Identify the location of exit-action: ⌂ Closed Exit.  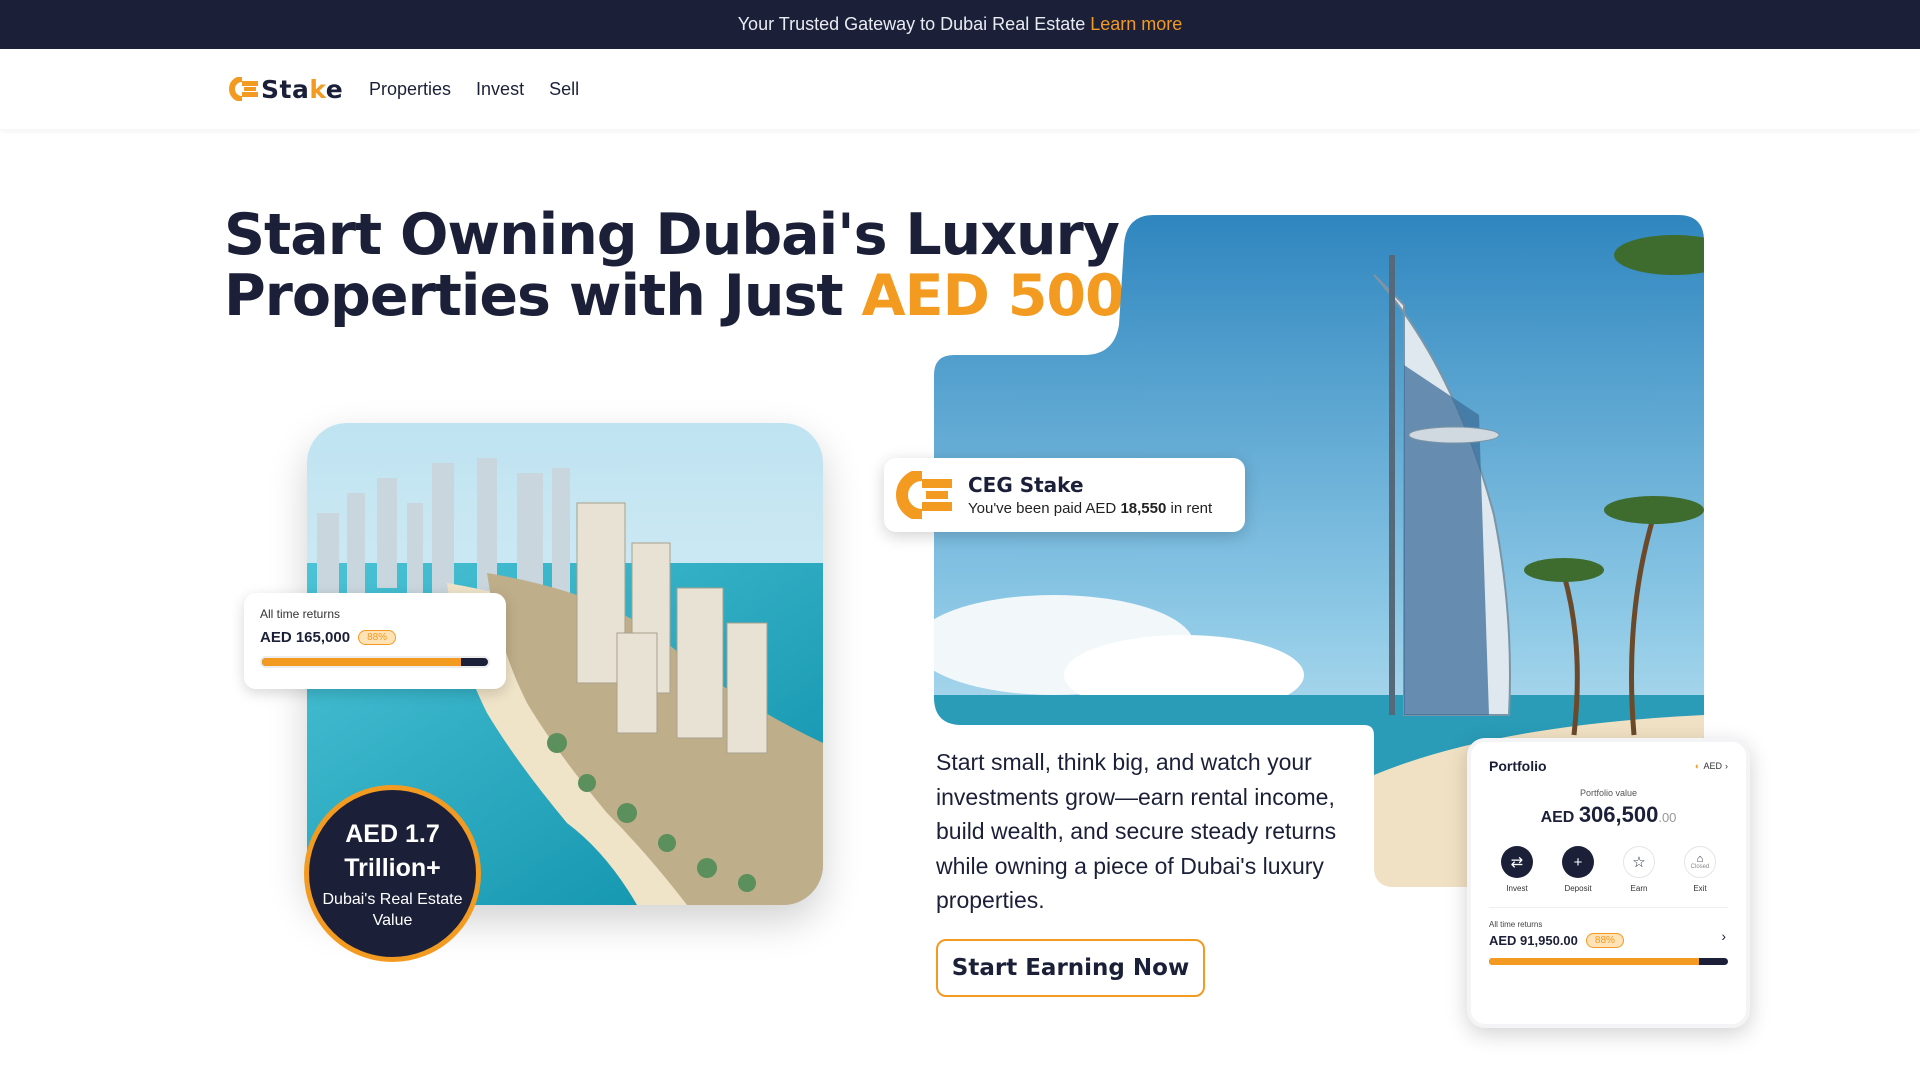
(1700, 869).